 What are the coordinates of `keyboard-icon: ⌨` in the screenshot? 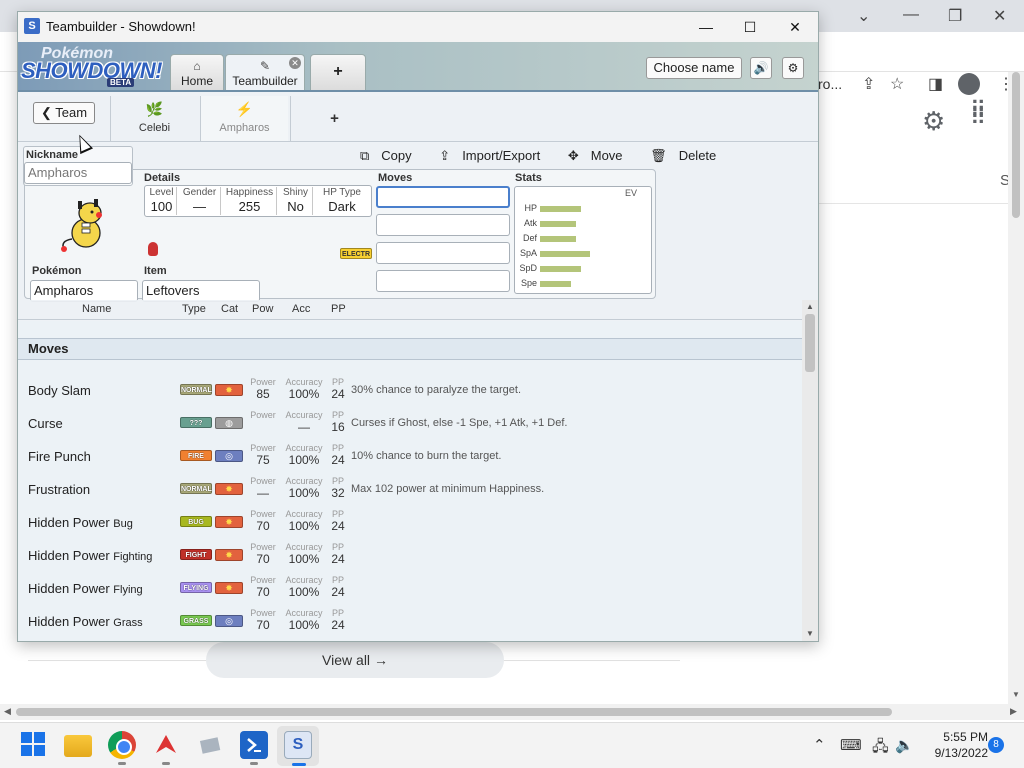 It's located at (851, 745).